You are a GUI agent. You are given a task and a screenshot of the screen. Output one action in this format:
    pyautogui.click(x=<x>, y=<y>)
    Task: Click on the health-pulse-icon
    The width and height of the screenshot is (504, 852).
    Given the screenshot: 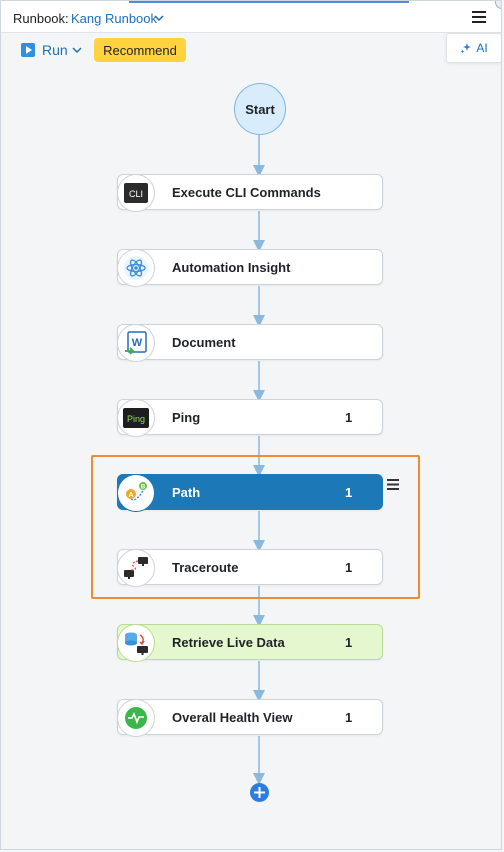 What is the action you would take?
    pyautogui.click(x=136, y=718)
    